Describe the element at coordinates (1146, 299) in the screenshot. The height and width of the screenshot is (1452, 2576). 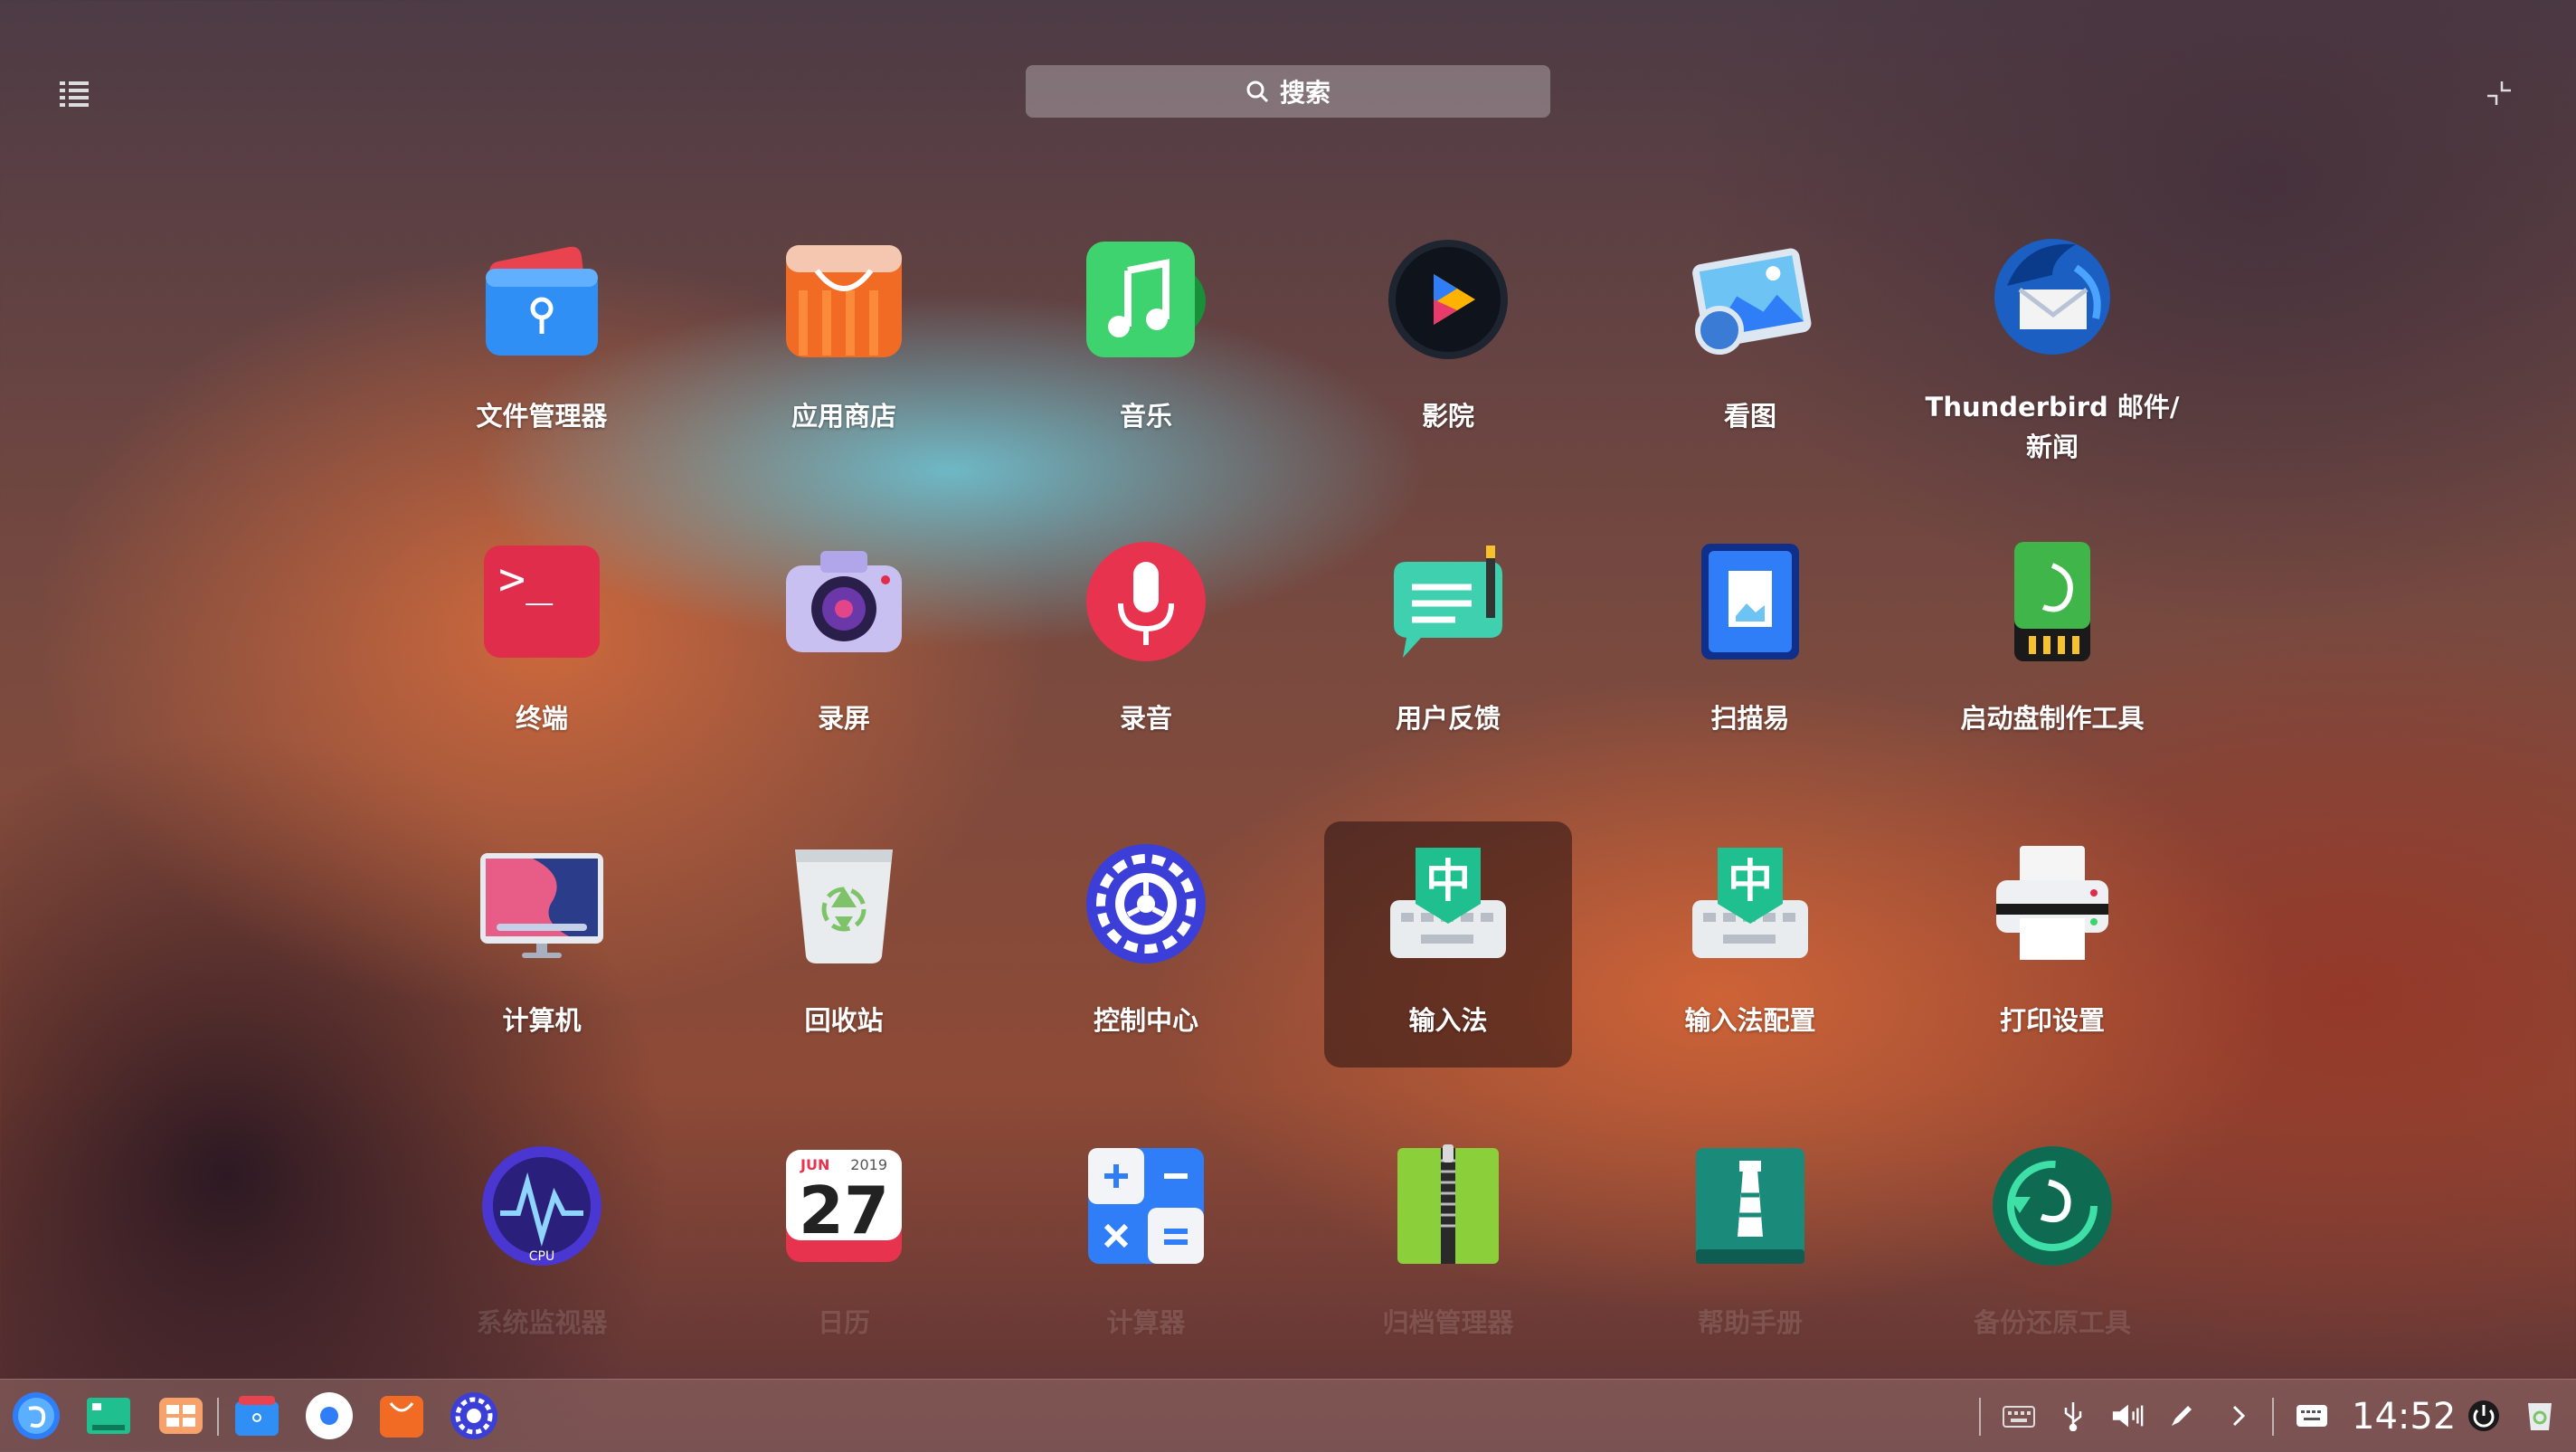
I see `music-icon` at that location.